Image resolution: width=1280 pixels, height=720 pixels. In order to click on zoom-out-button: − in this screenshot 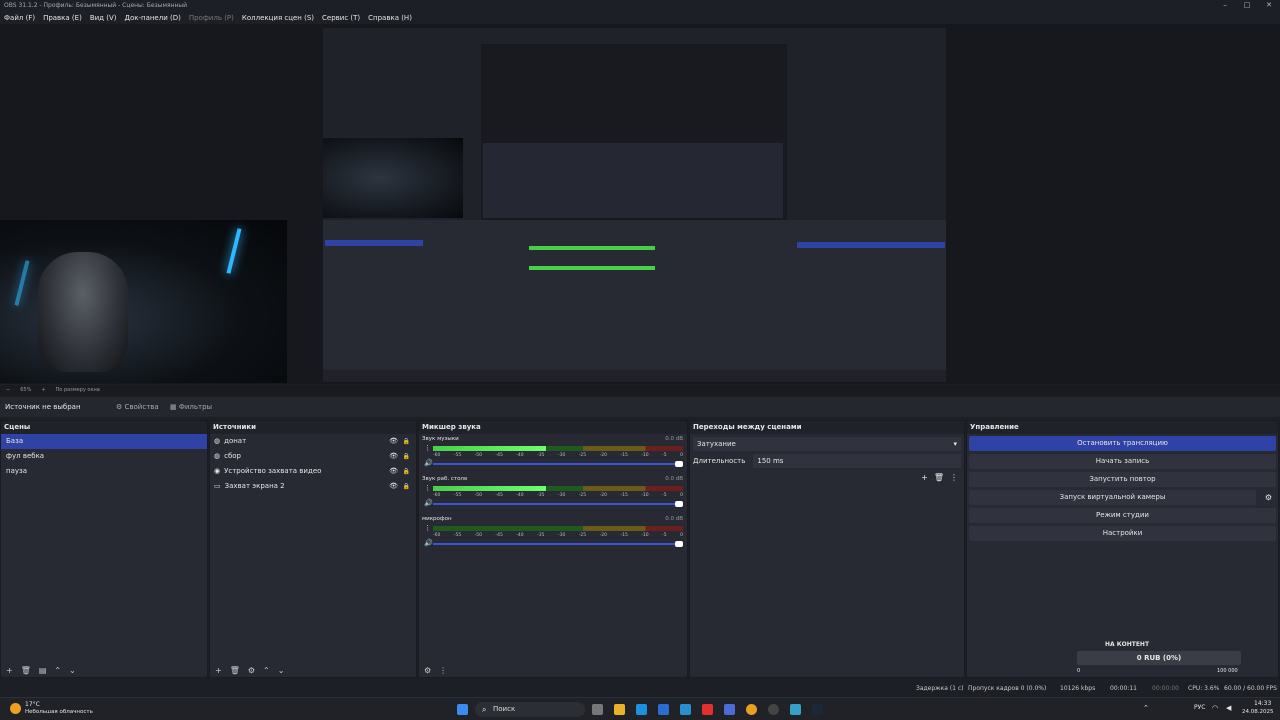, I will do `click(8, 390)`.